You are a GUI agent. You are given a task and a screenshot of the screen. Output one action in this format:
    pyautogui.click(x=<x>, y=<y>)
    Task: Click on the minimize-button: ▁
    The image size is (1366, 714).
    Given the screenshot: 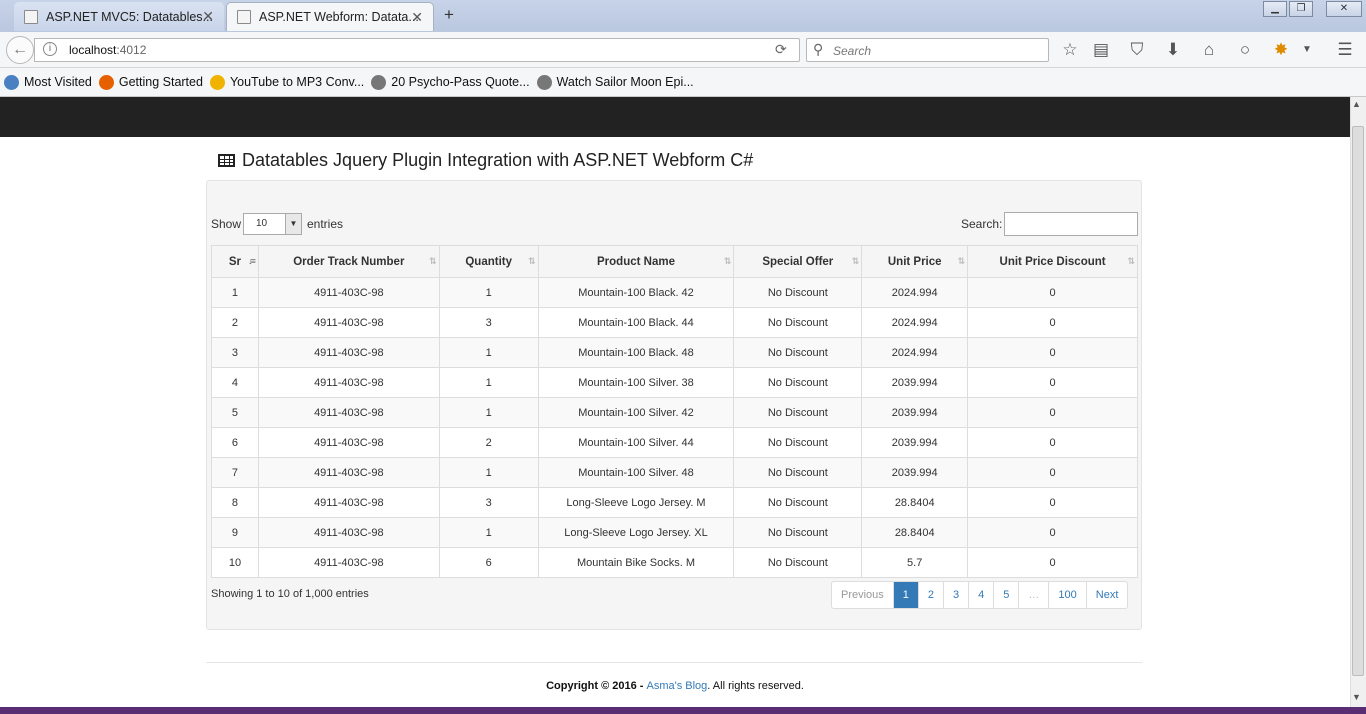 What is the action you would take?
    pyautogui.click(x=1275, y=9)
    